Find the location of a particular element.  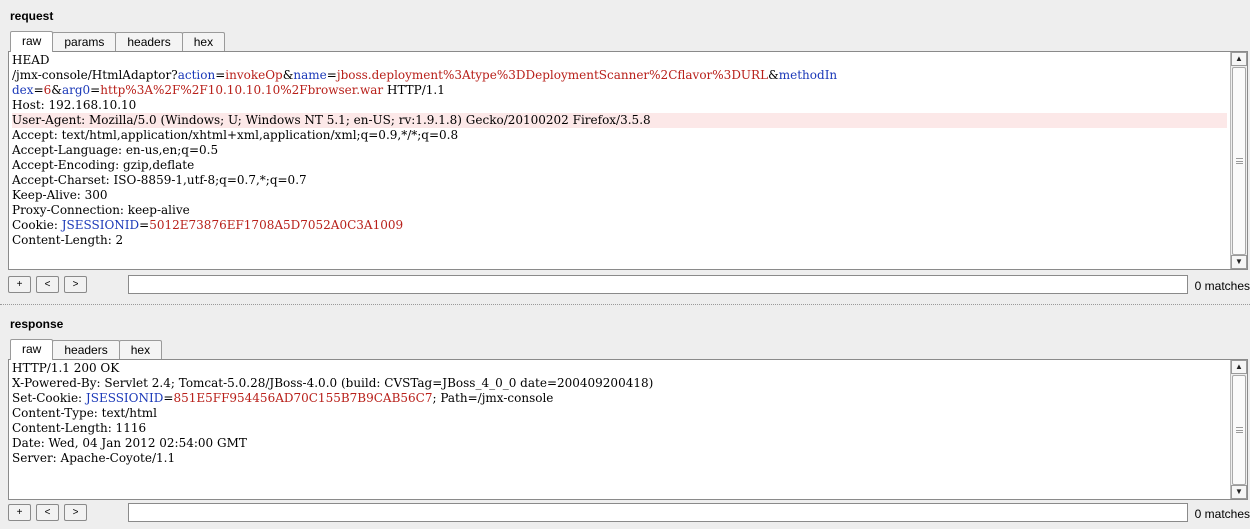

line-text: /jmx-console/HtmlAdaptor? is located at coordinates (95, 75).